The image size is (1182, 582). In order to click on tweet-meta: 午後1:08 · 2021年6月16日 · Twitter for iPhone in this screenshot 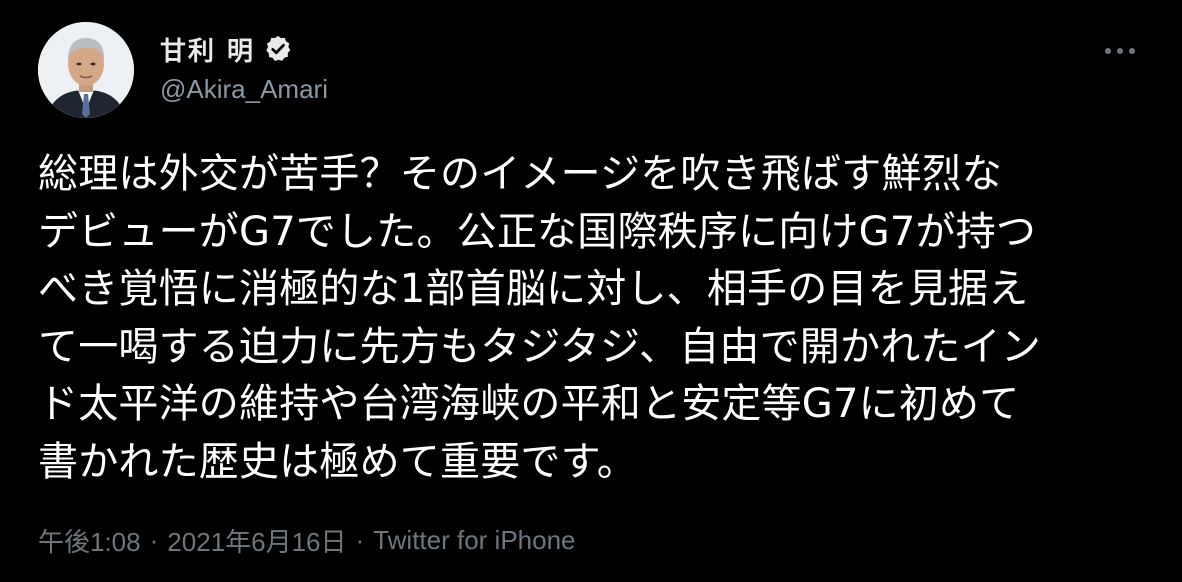, I will do `click(307, 540)`.